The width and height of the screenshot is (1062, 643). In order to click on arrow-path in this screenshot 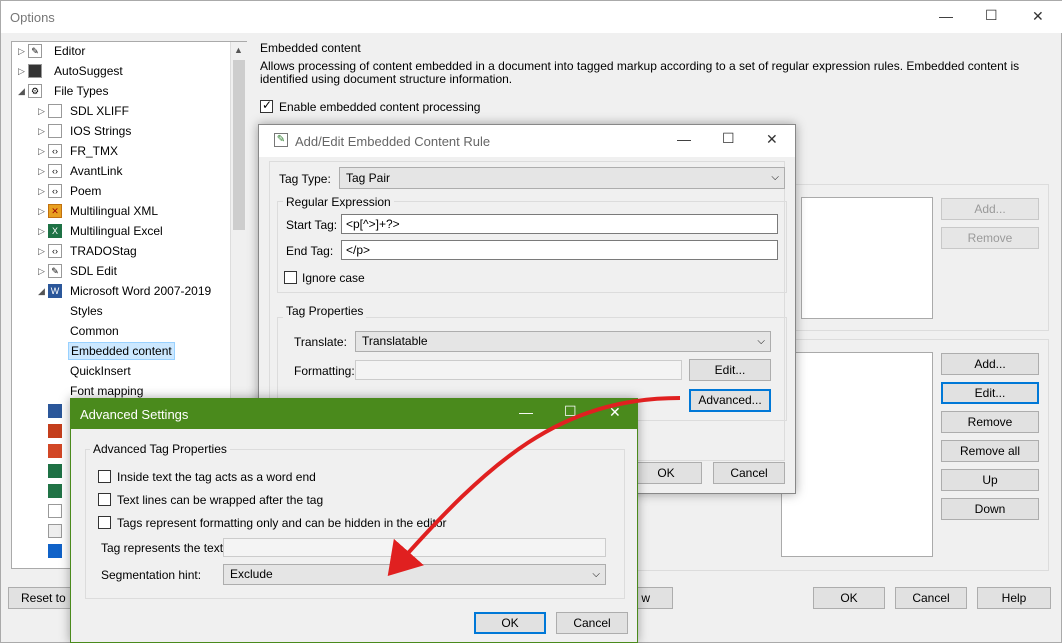, I will do `click(534, 486)`.